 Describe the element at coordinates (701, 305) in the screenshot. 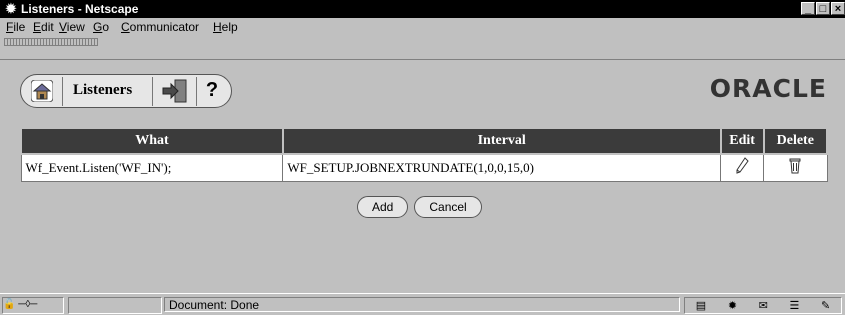

I see `list-icon: ▤` at that location.